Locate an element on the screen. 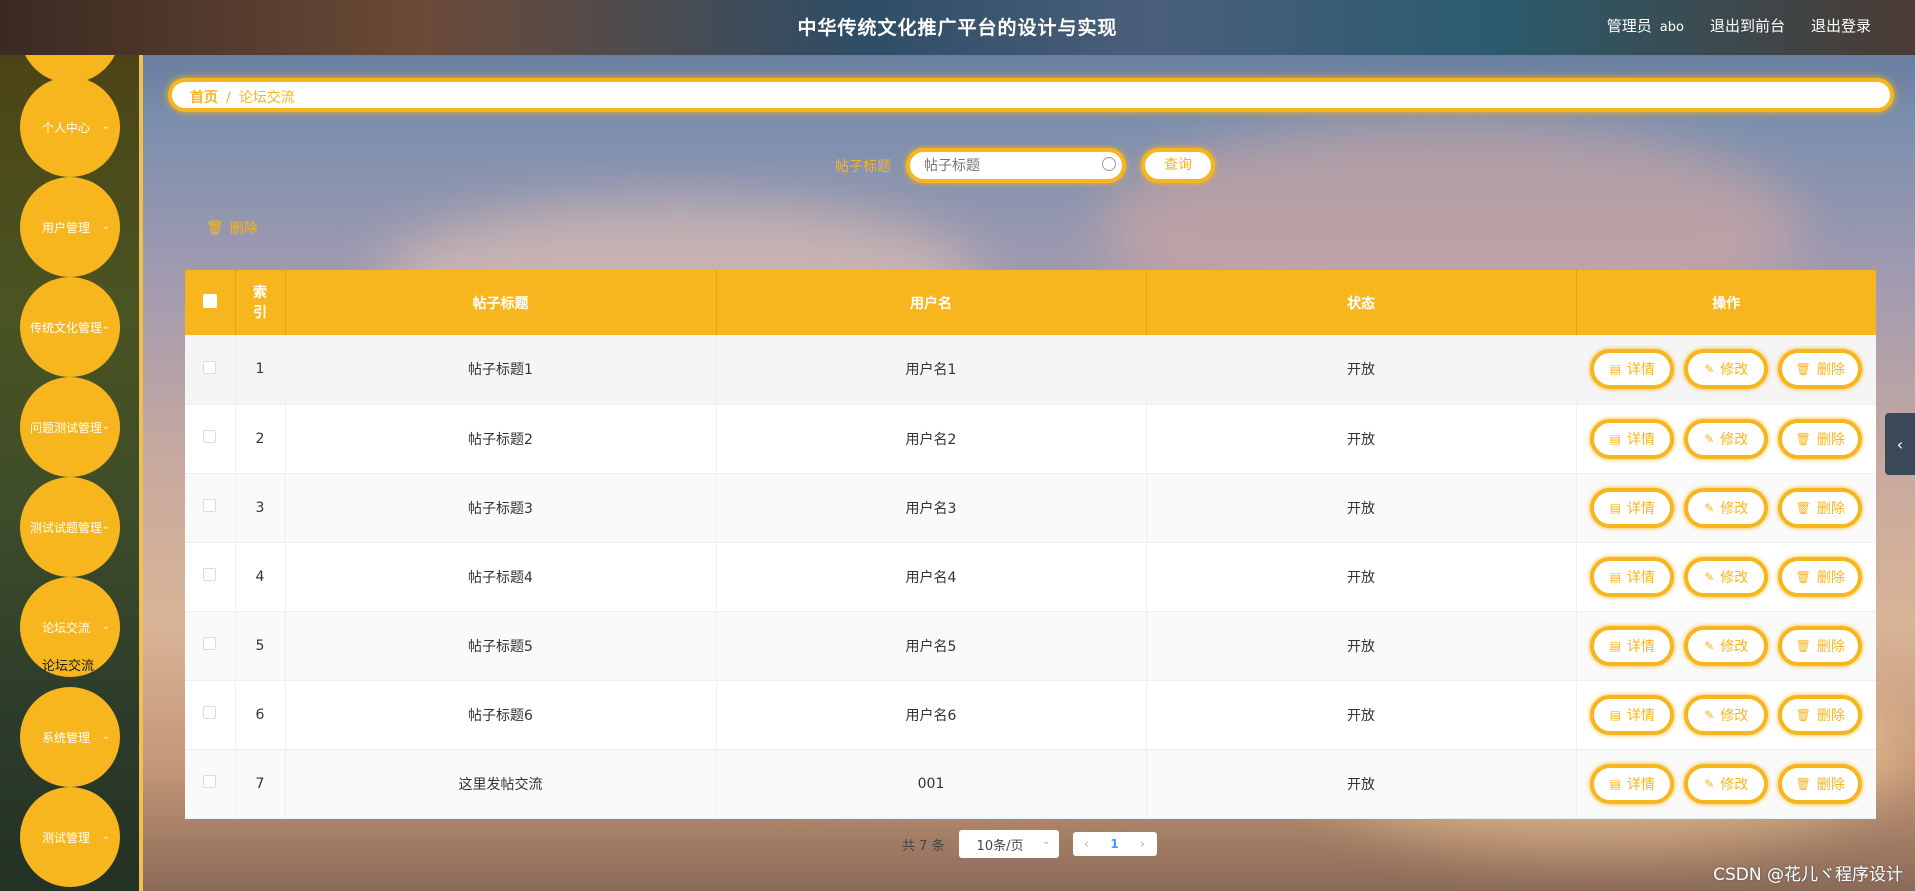  row-title: 帖子标题5 is located at coordinates (501, 646).